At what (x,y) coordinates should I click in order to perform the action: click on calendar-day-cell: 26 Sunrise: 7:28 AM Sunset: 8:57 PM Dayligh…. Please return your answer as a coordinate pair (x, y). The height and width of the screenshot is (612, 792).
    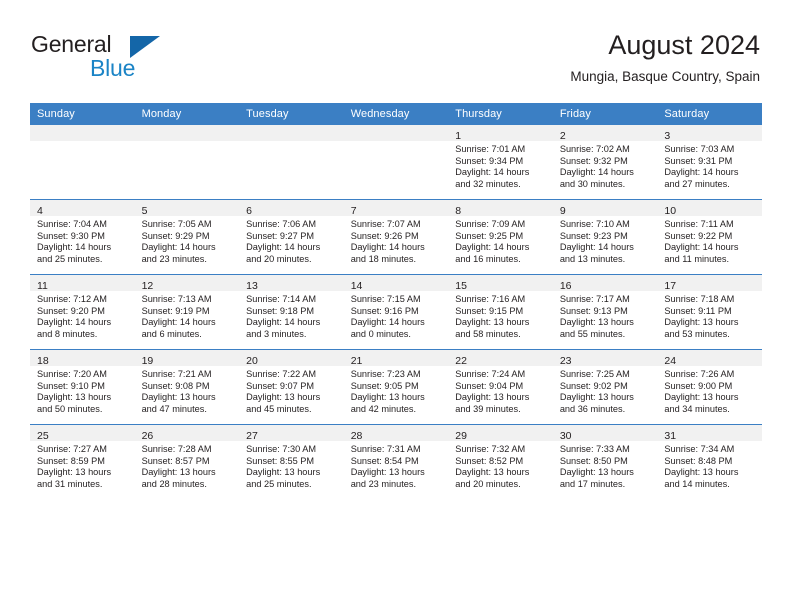
    Looking at the image, I should click on (187, 461).